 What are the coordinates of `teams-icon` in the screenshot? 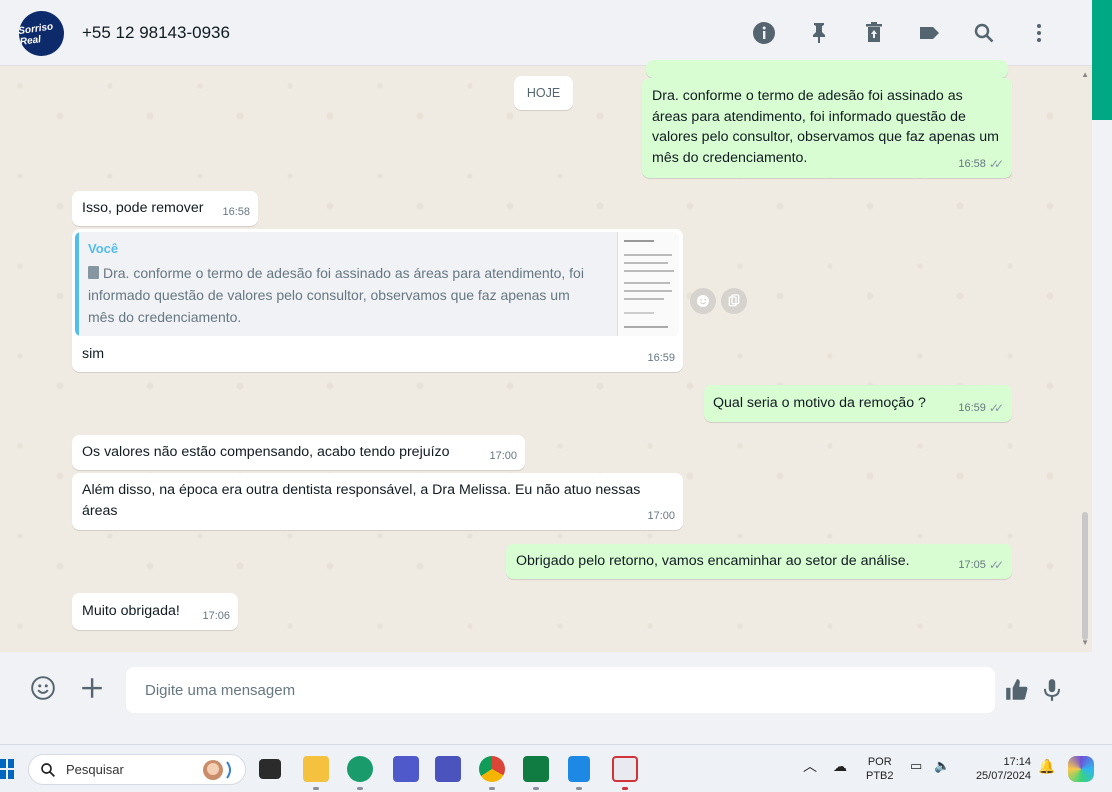 It's located at (406, 769).